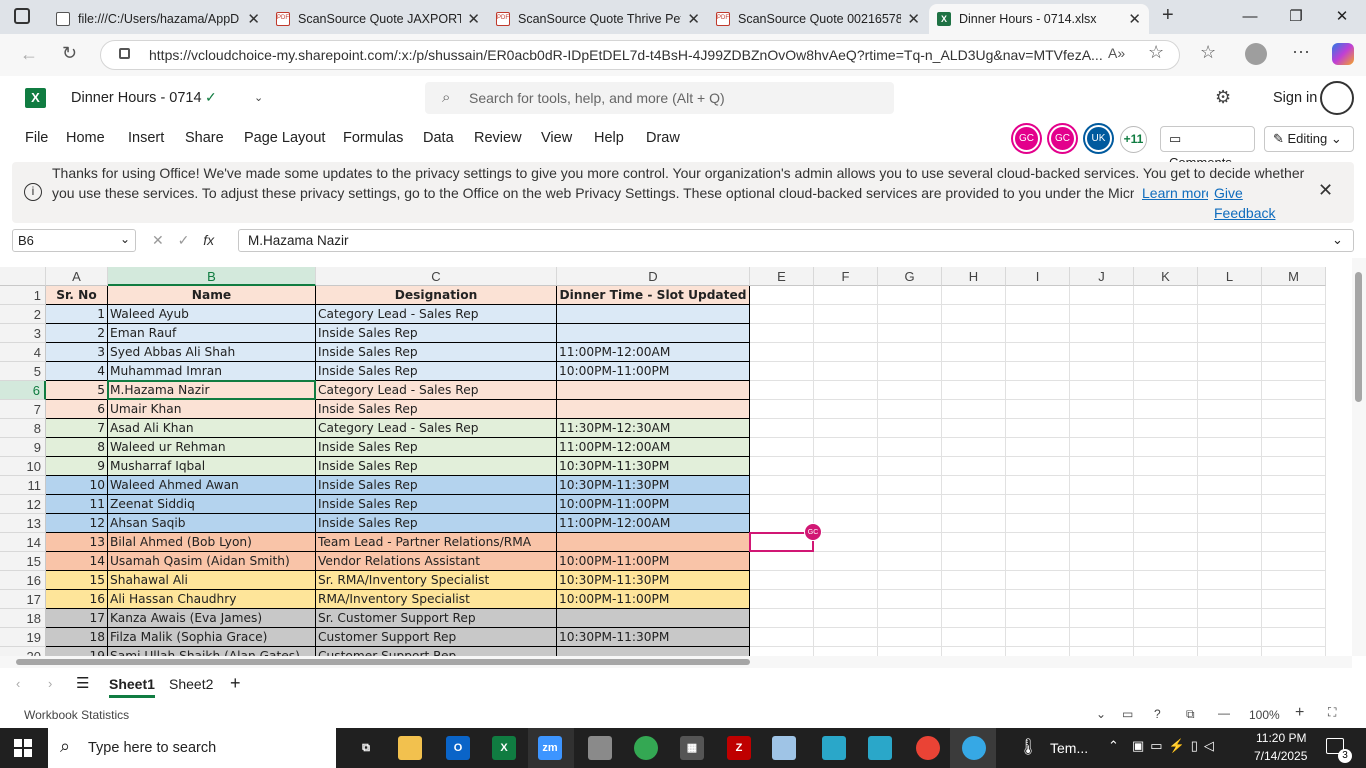  What do you see at coordinates (383, 662) in the screenshot?
I see `horizontal-scroll-thumb` at bounding box center [383, 662].